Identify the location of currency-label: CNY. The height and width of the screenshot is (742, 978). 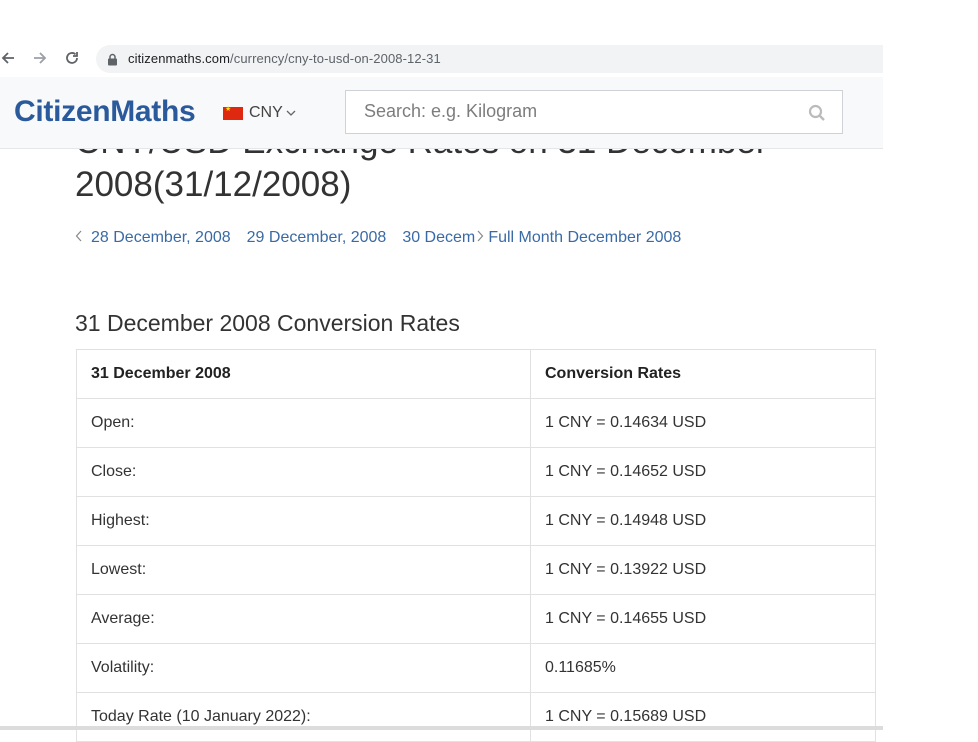
(266, 112).